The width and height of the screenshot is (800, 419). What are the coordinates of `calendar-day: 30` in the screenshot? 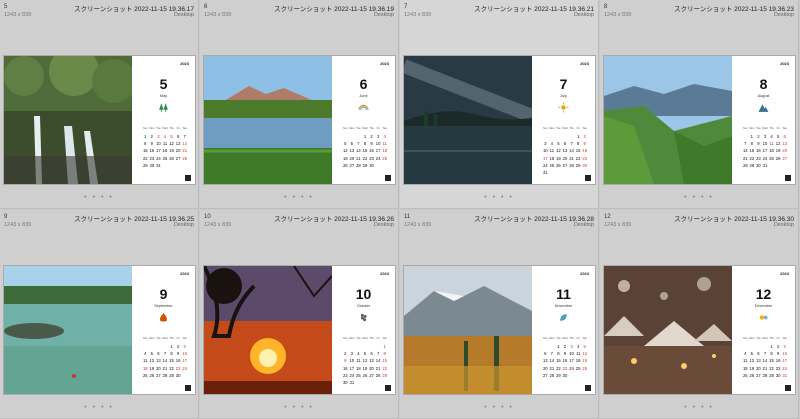 It's located at (178, 375).